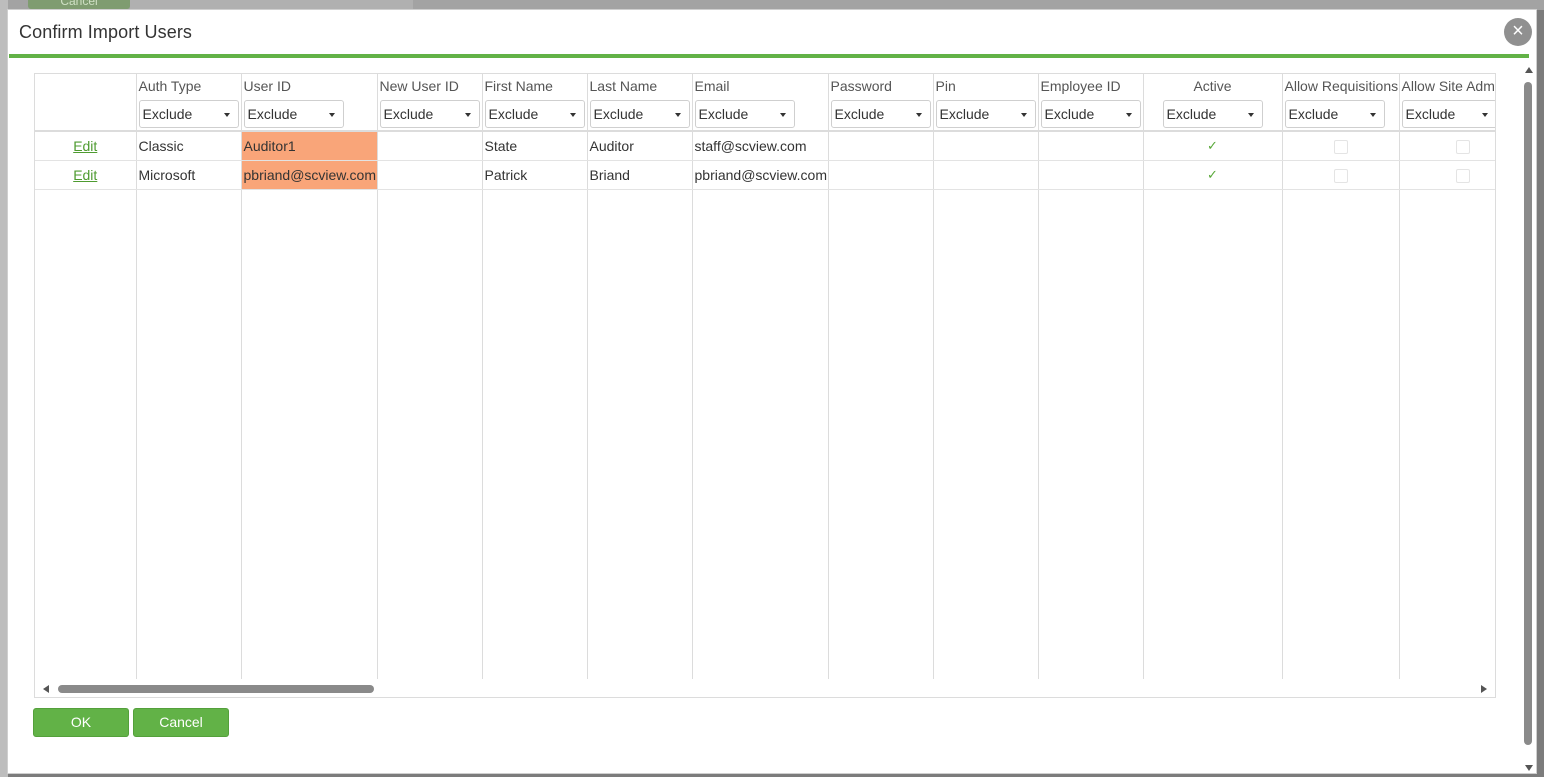  I want to click on scroll-right-icon, so click(1484, 689).